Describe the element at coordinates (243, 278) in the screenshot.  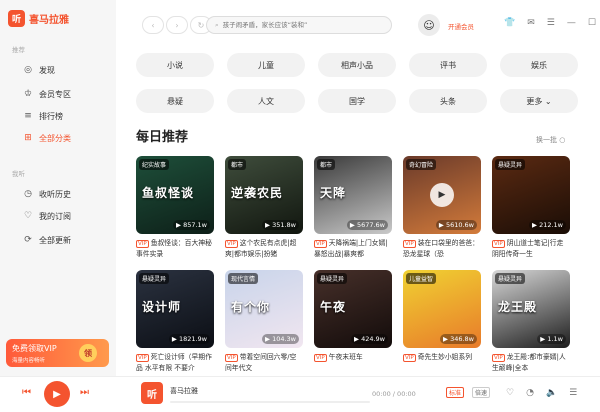
I see `album-tag: 现代言情` at that location.